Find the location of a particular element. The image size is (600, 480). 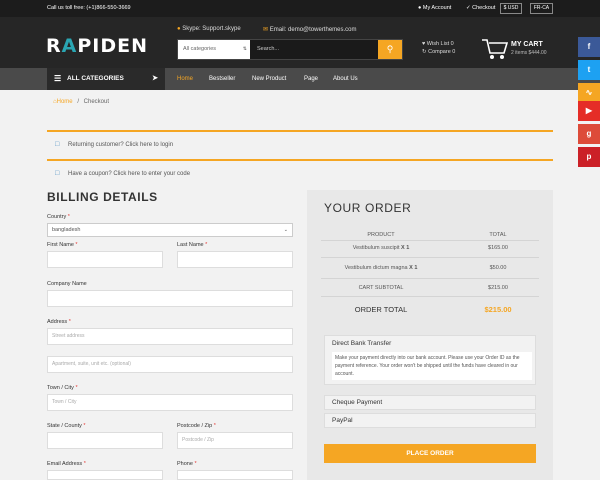

twitter-icon: t is located at coordinates (589, 70).